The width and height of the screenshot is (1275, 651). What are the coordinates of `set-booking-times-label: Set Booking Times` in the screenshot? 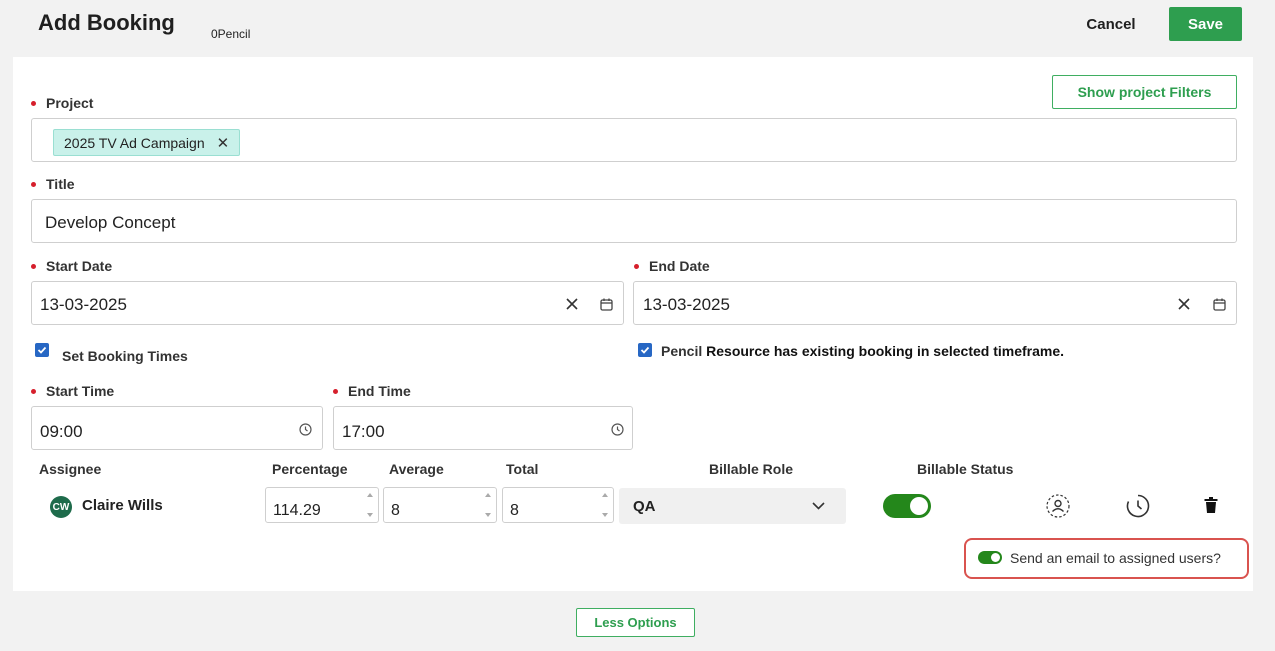 It's located at (125, 356).